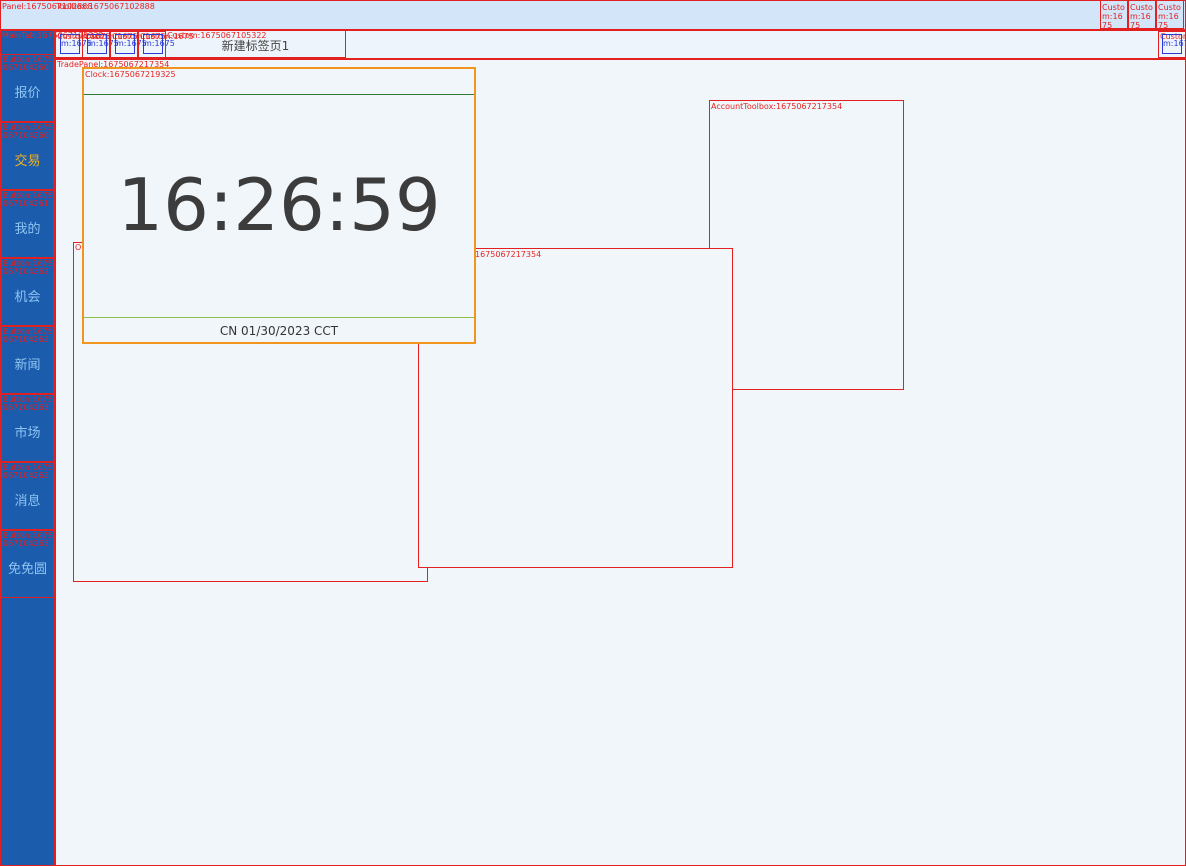 This screenshot has height=866, width=1186. What do you see at coordinates (105, 6) in the screenshot?
I see `toolbox-label: Toolbox:1675067102888` at bounding box center [105, 6].